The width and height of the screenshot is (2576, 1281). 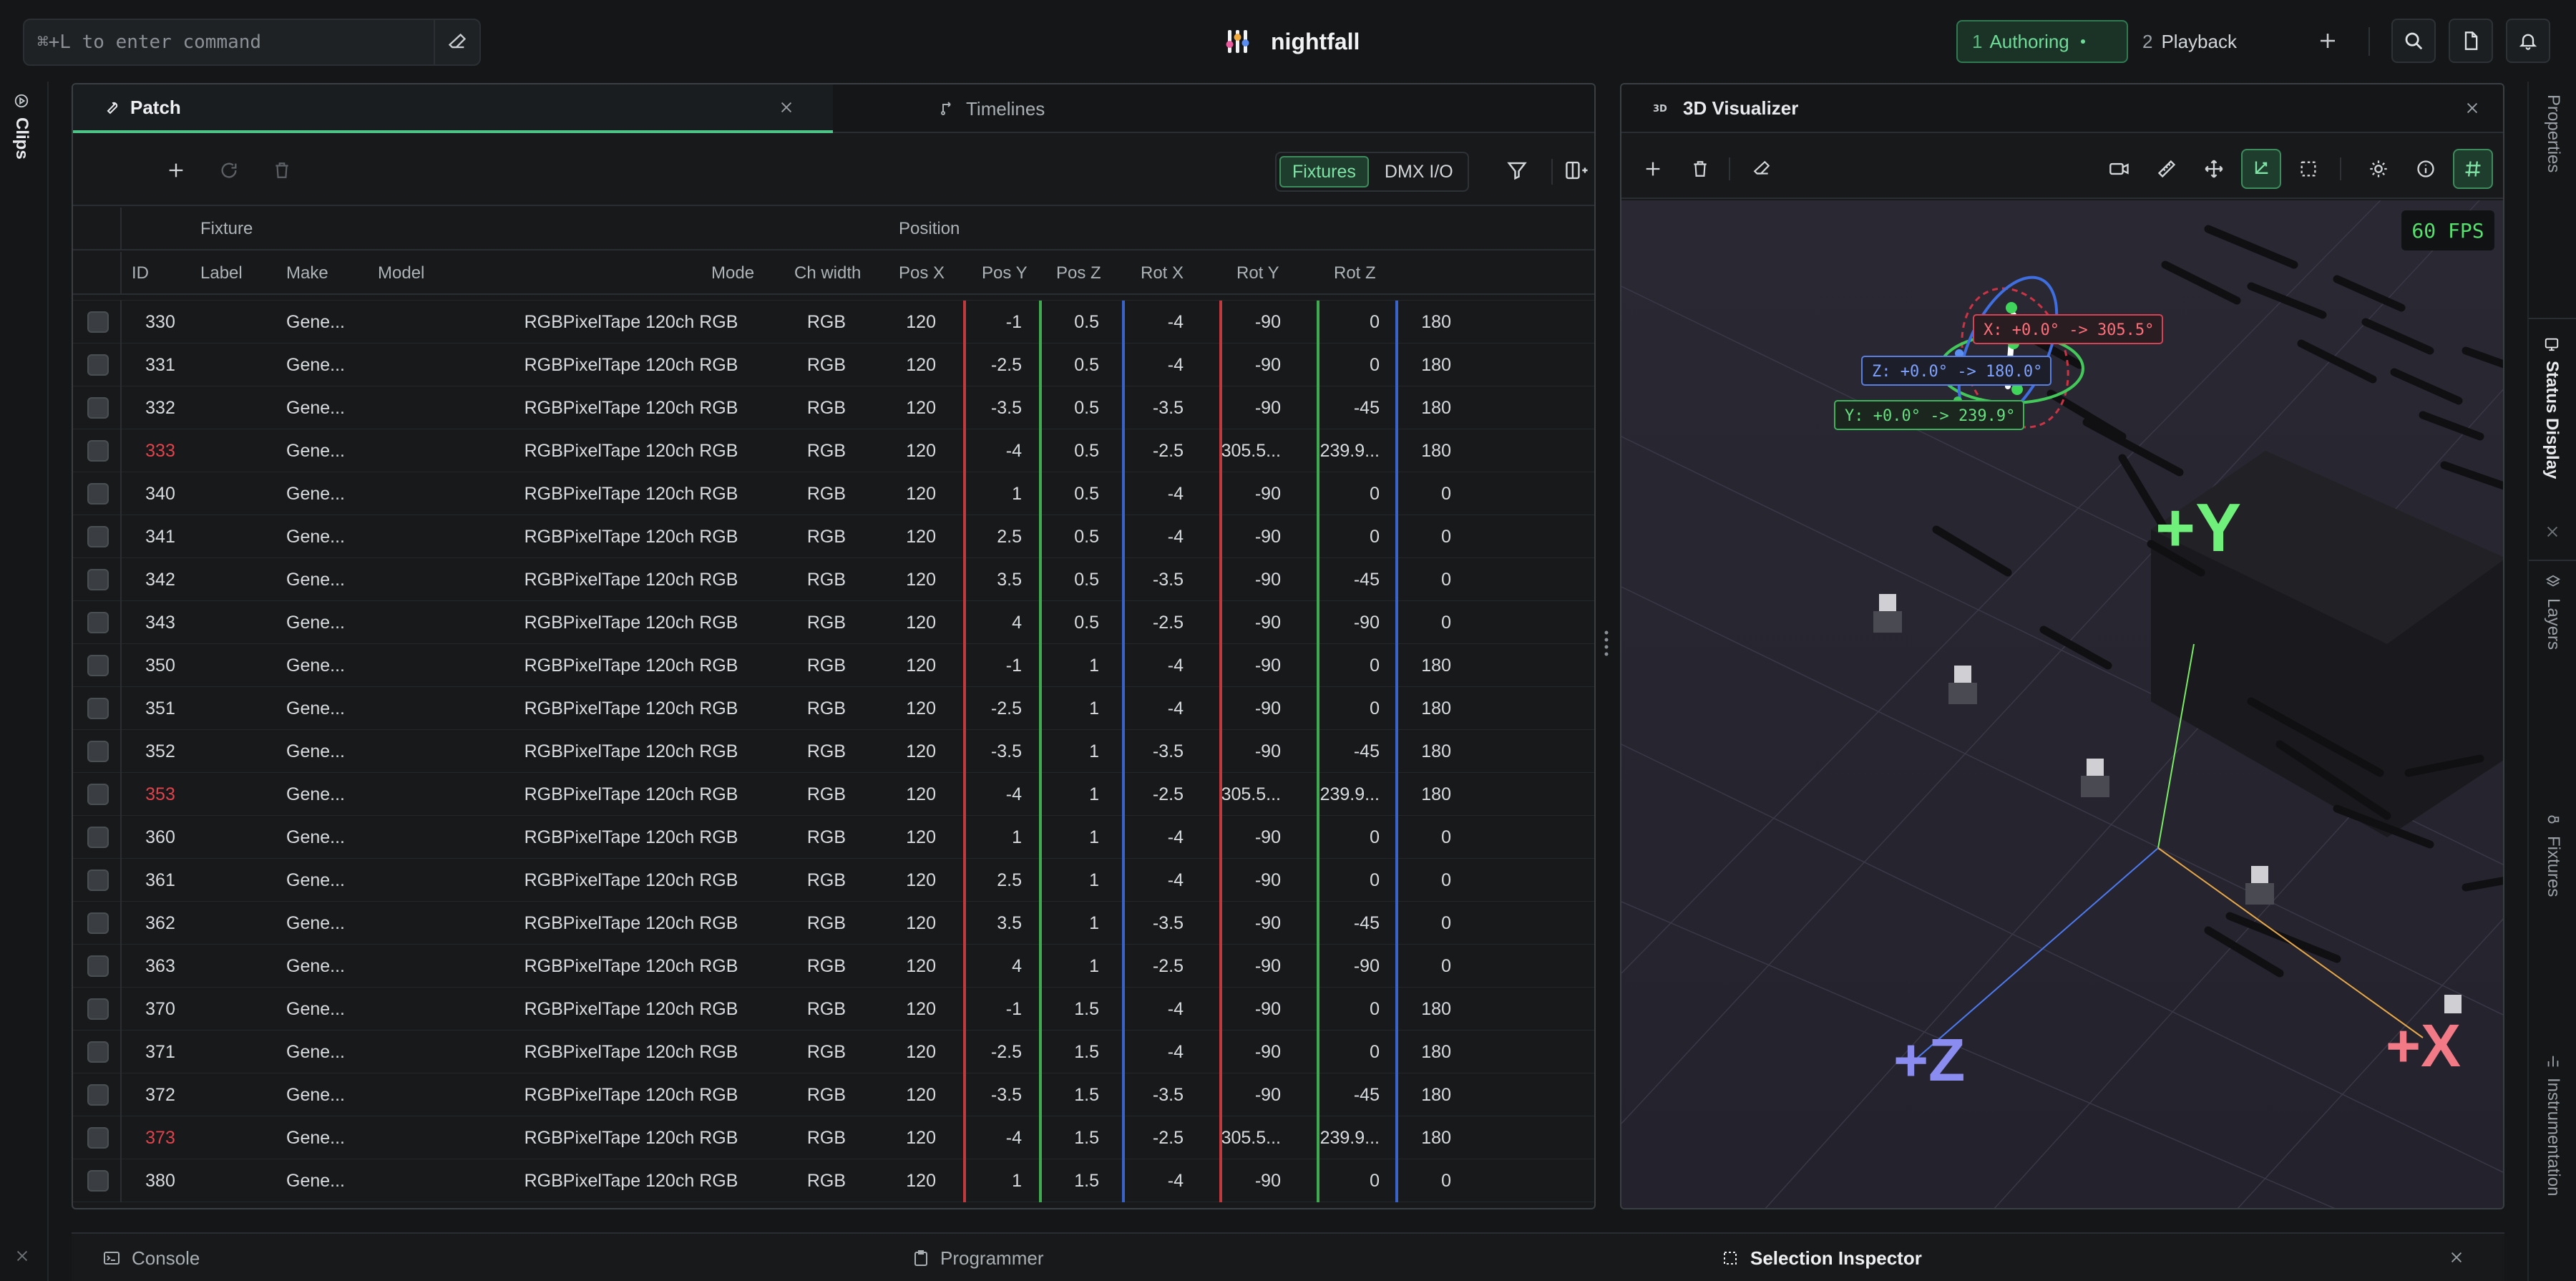 I want to click on rotate-tool-button, so click(x=2261, y=169).